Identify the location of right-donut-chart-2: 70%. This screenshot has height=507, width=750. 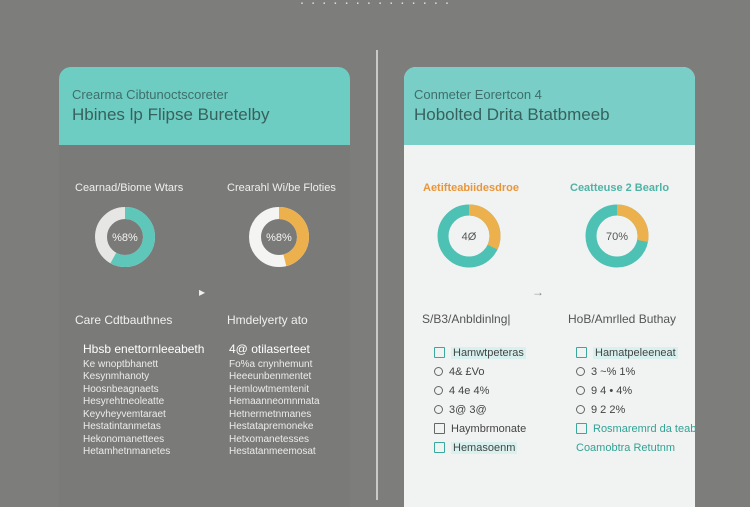
(617, 236).